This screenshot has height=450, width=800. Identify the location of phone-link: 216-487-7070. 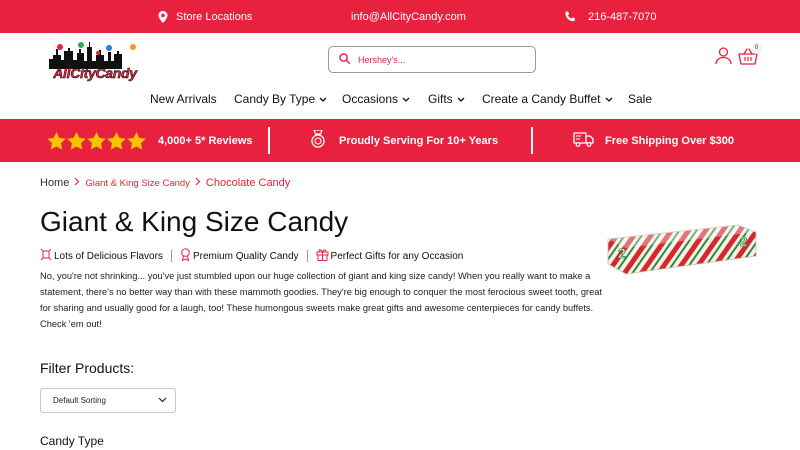
(610, 16).